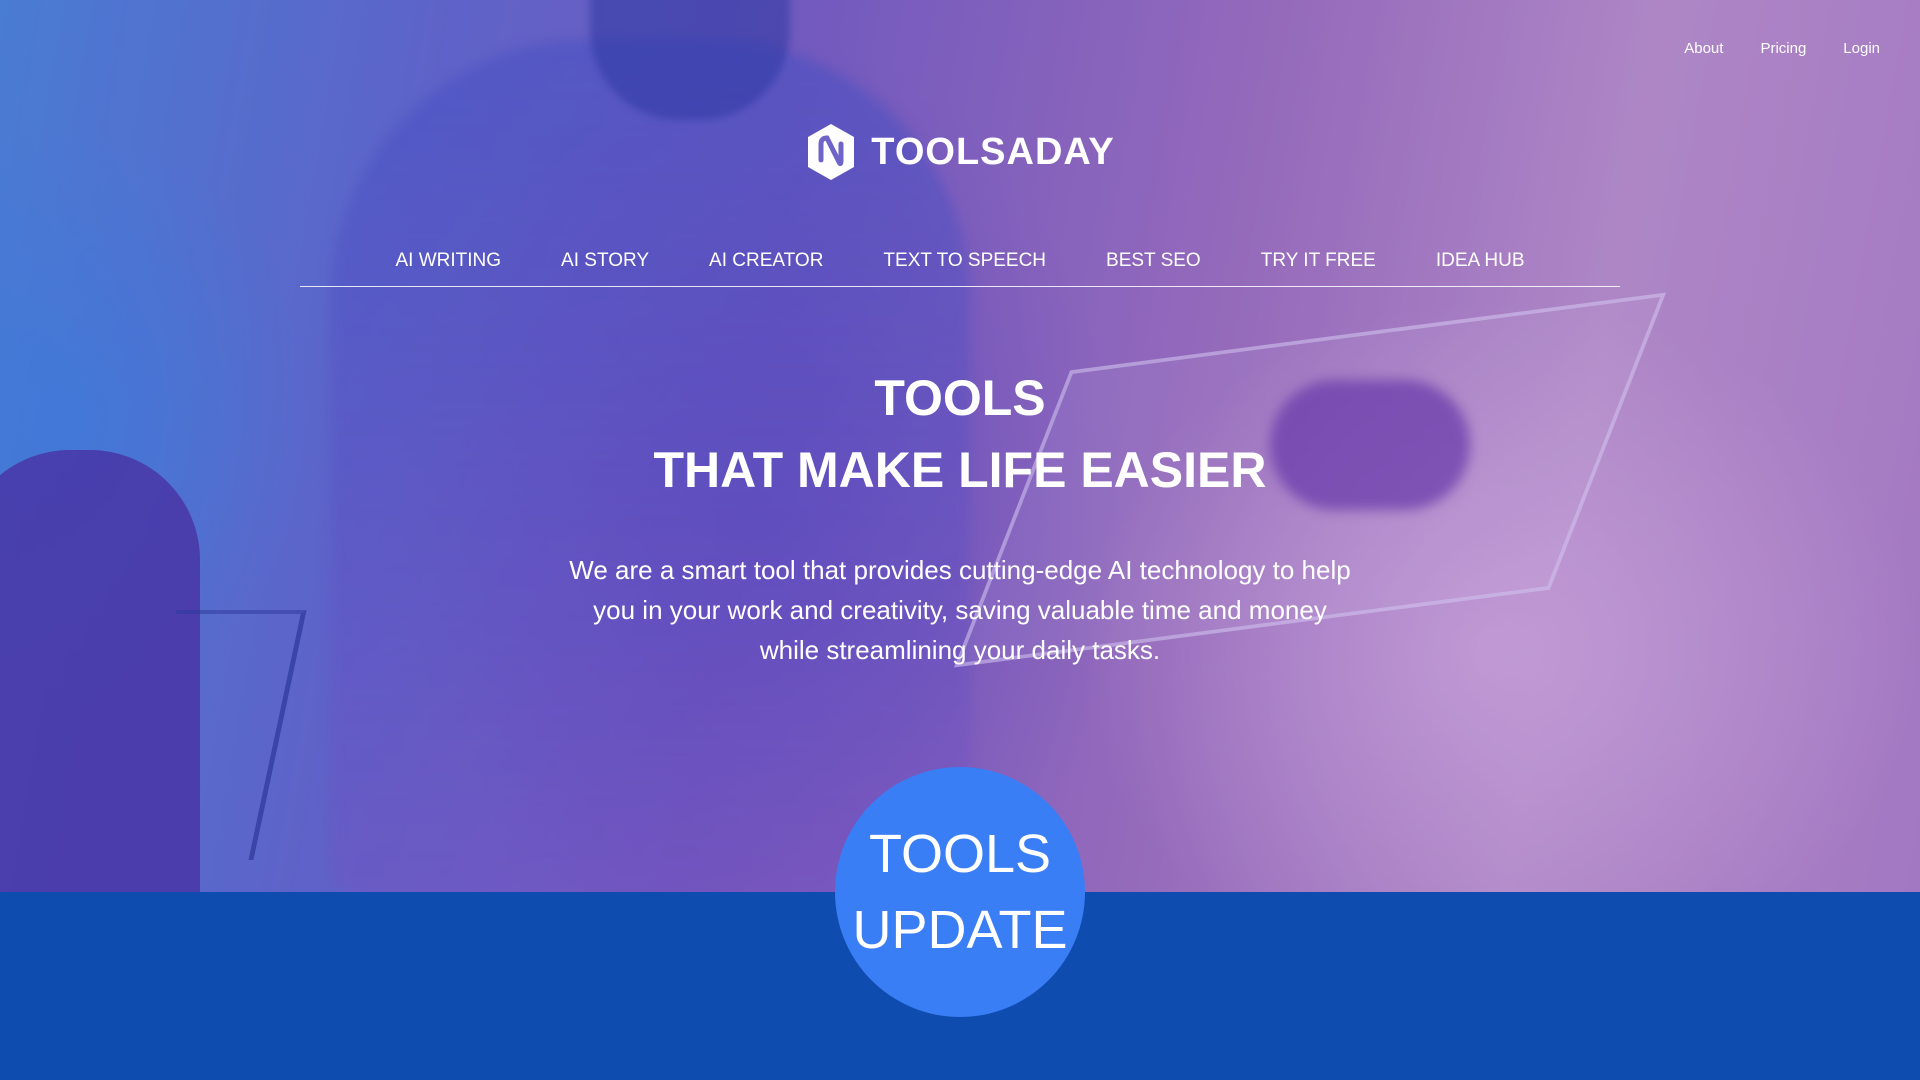  Describe the element at coordinates (960, 930) in the screenshot. I see `badge-line2: UPDATE` at that location.